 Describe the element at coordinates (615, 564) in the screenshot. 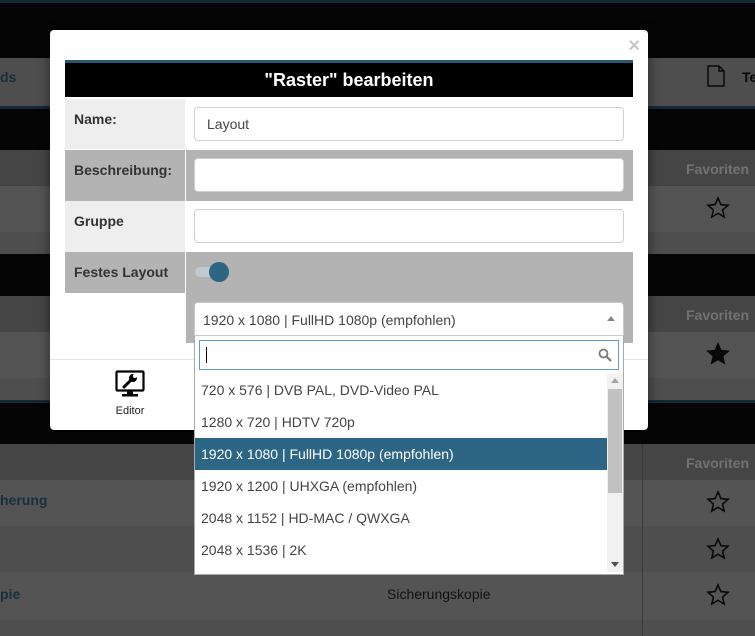

I see `scroll-down-arrow-icon` at that location.